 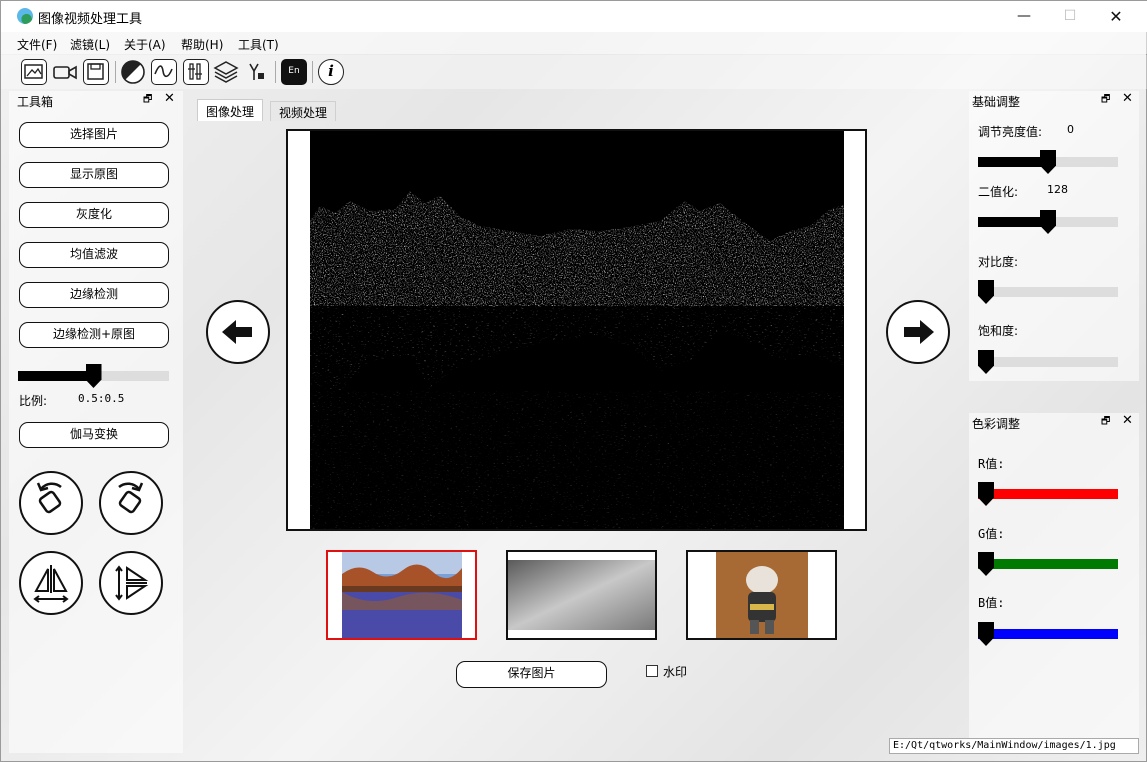 I want to click on edge-original-button: 边缘检测+原图, so click(x=94, y=335).